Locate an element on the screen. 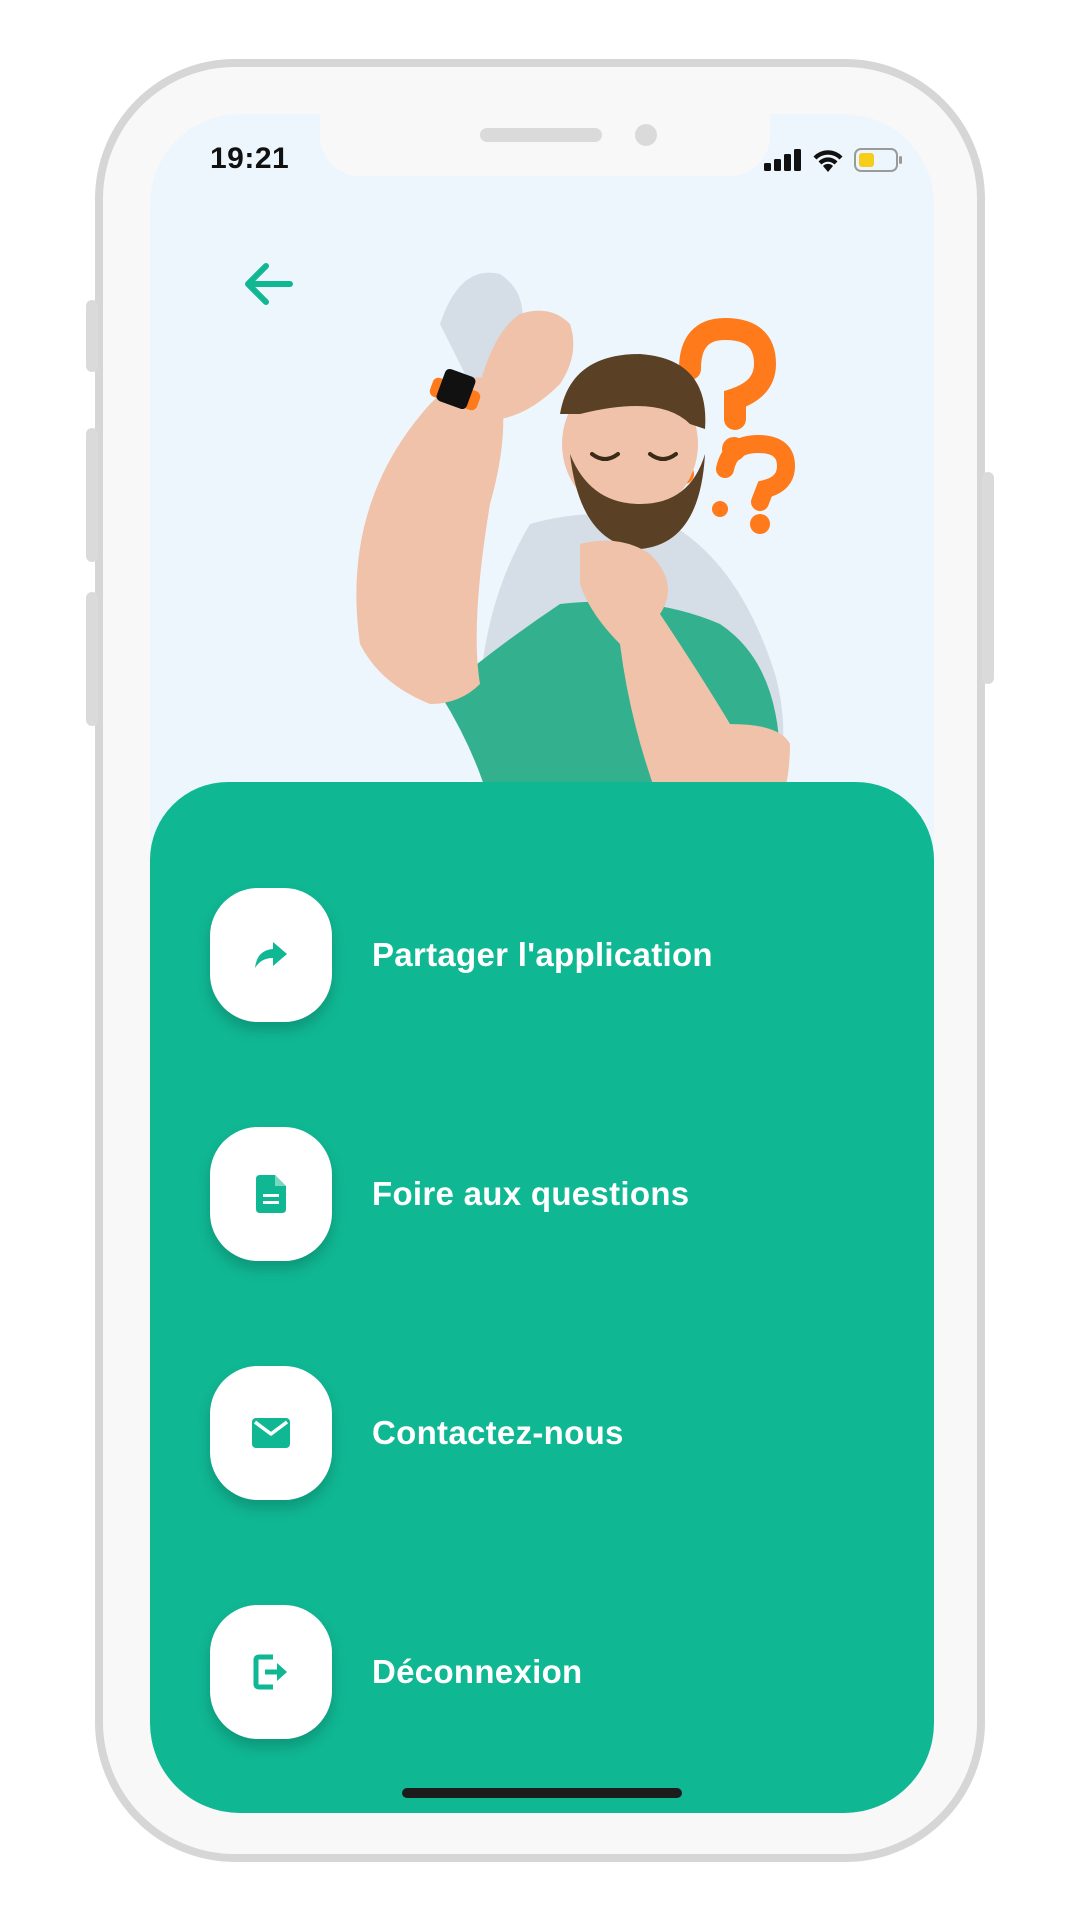  status-time: 19:21 is located at coordinates (250, 158).